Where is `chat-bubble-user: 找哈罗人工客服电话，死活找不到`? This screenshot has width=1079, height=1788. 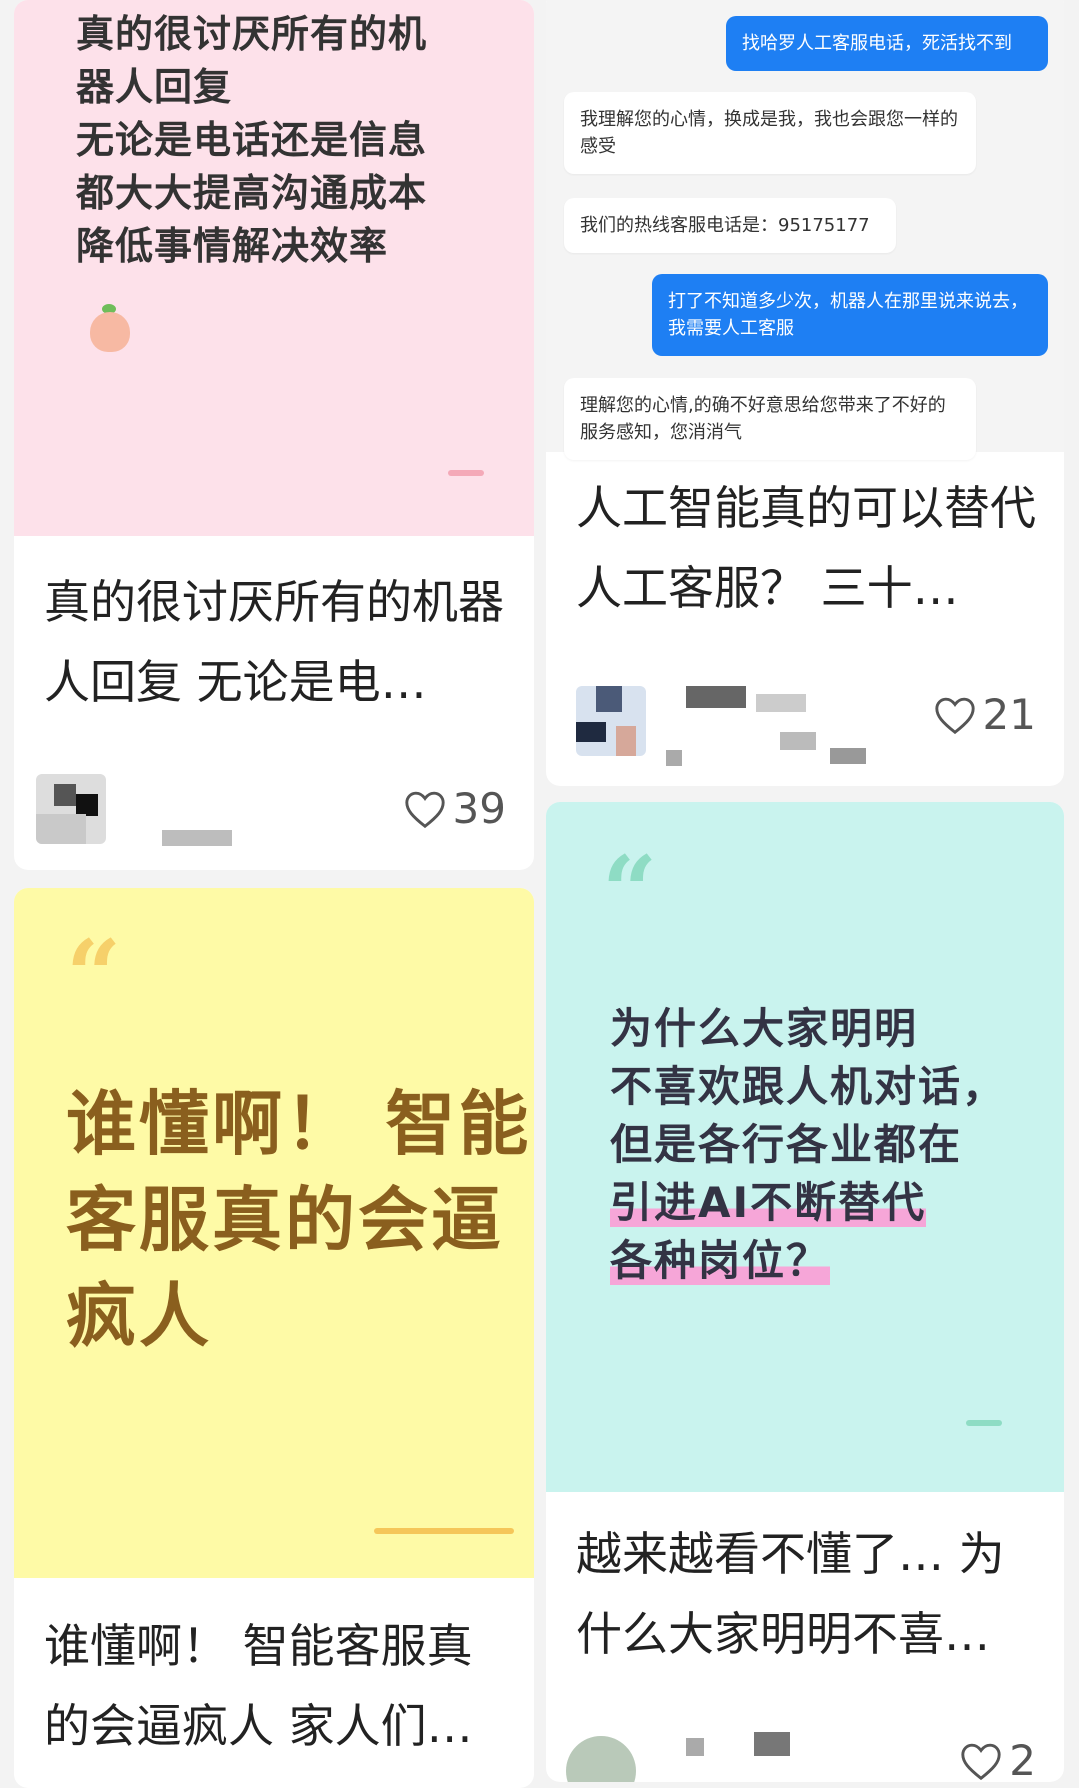
chat-bubble-user: 找哈罗人工客服电话，死活找不到 is located at coordinates (887, 43).